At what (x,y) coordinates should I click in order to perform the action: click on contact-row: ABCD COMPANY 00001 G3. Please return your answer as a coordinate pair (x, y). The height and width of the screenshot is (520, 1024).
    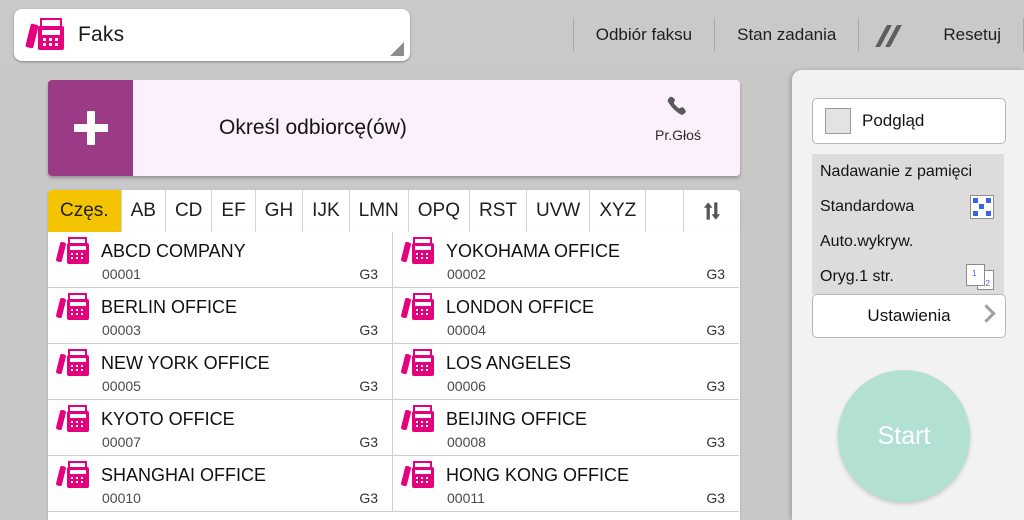
    Looking at the image, I should click on (220, 260).